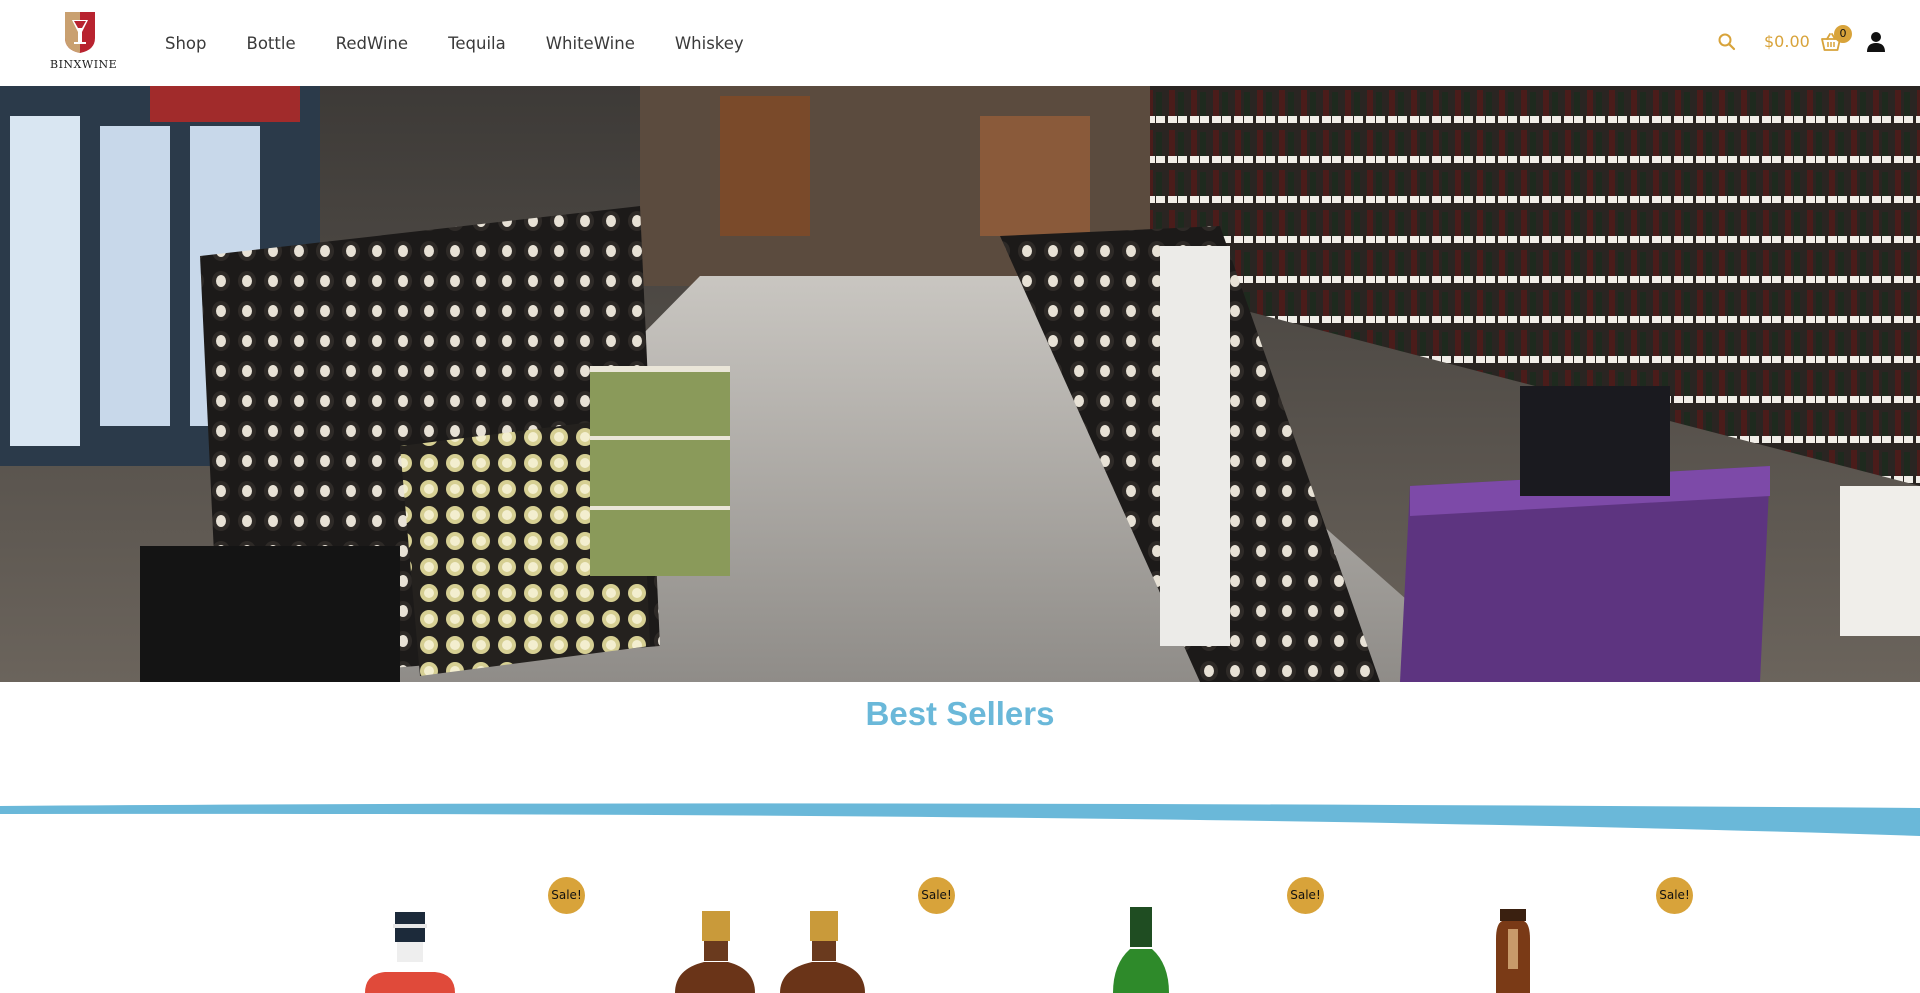 The width and height of the screenshot is (1920, 993). Describe the element at coordinates (1876, 42) in the screenshot. I see `user-icon` at that location.